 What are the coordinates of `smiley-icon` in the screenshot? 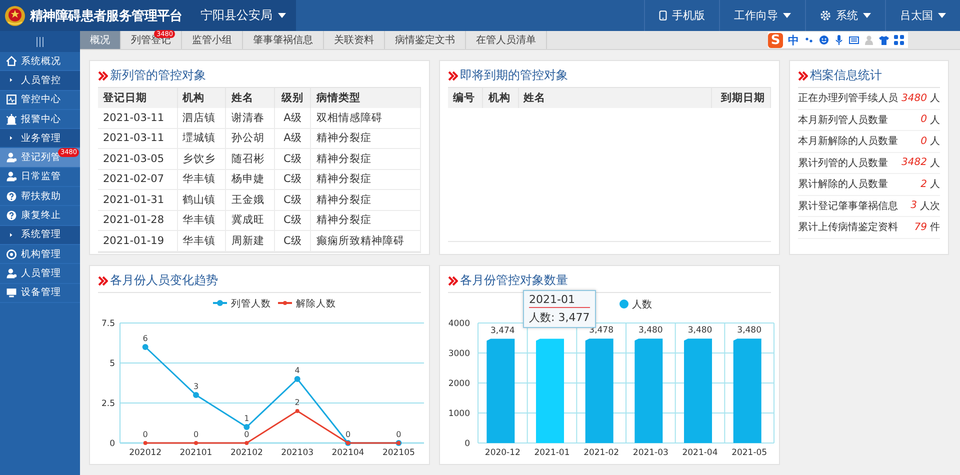 It's located at (824, 40).